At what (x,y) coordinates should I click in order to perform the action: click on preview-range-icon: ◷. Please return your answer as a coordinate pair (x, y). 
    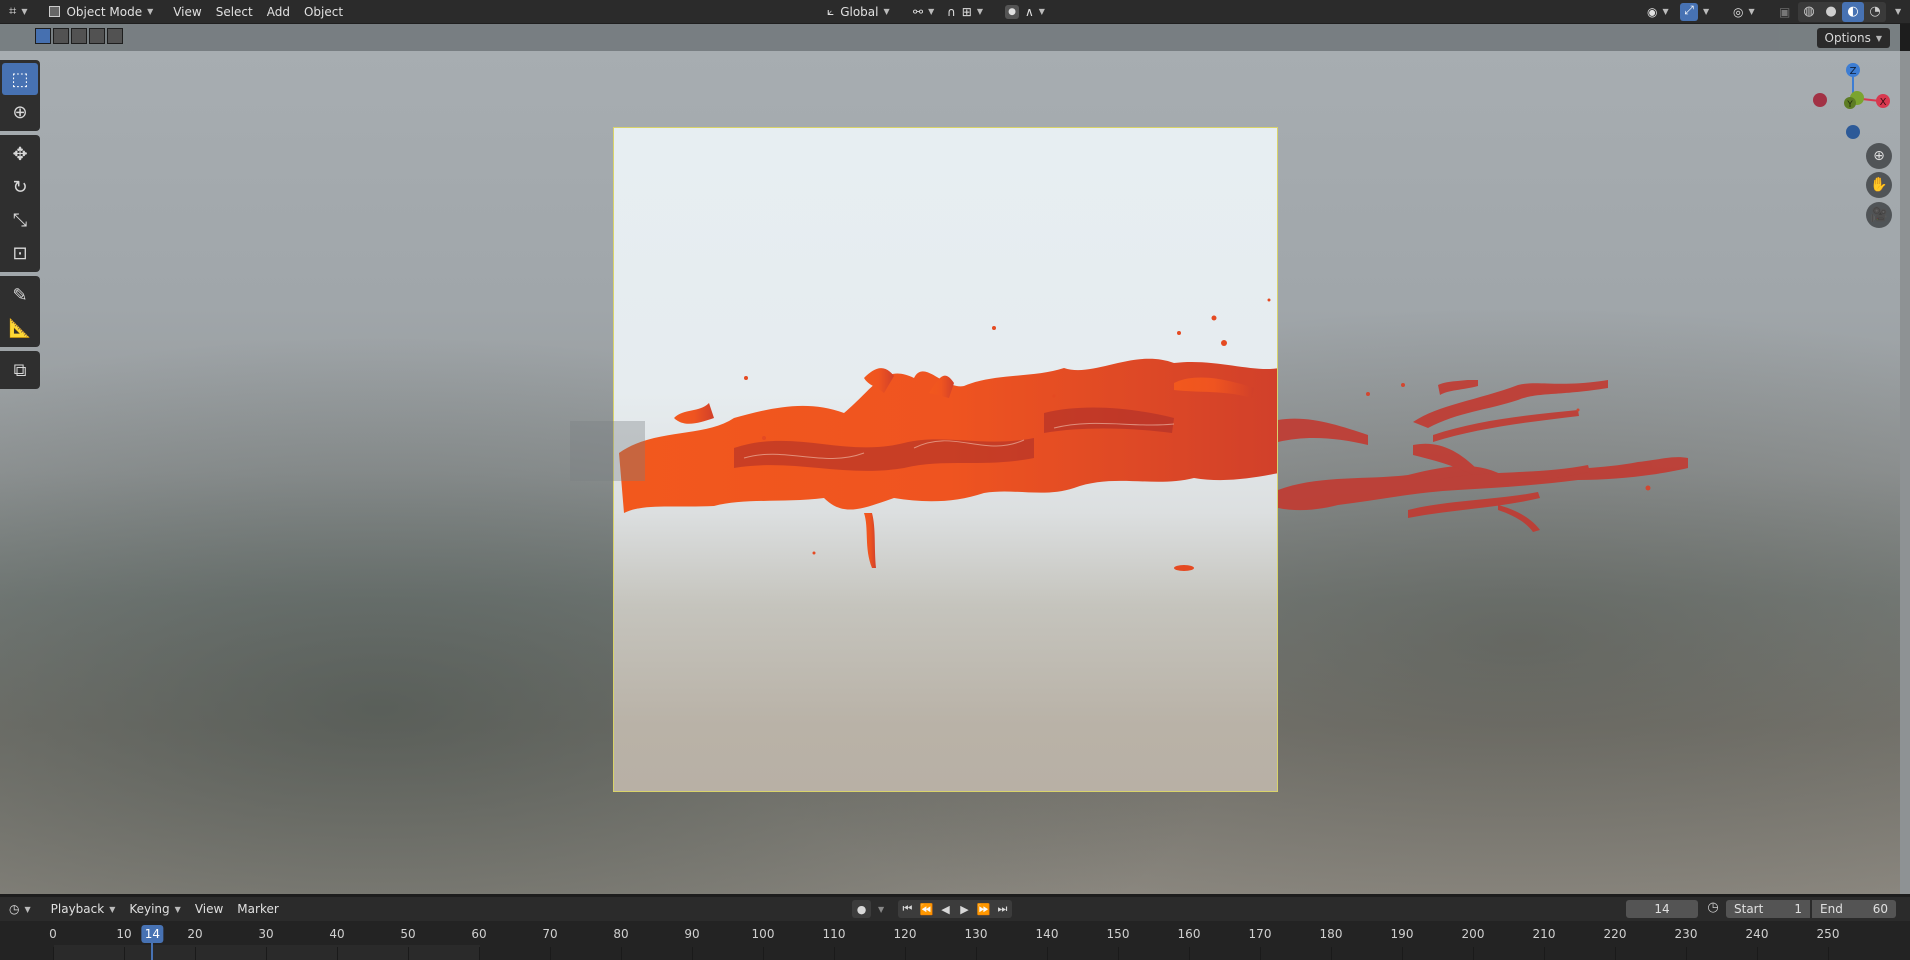
    Looking at the image, I should click on (1713, 909).